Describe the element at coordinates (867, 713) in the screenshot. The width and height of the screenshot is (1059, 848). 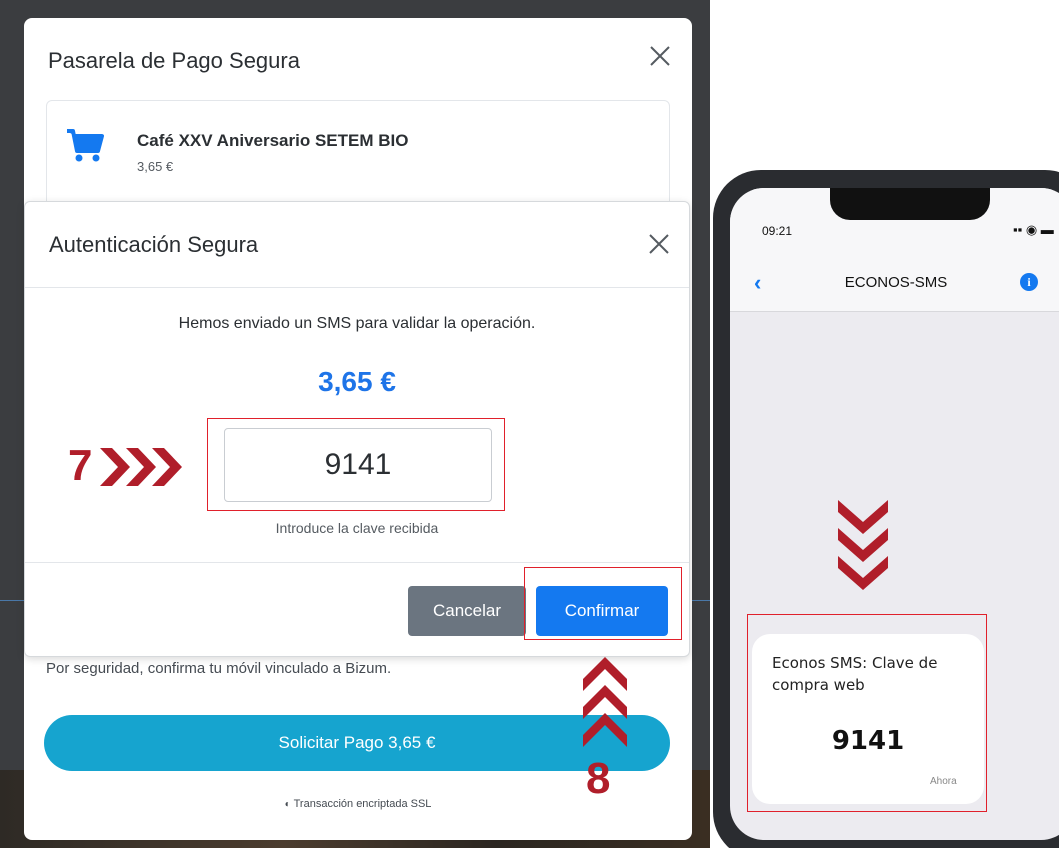
I see `sms-highlight-box` at that location.